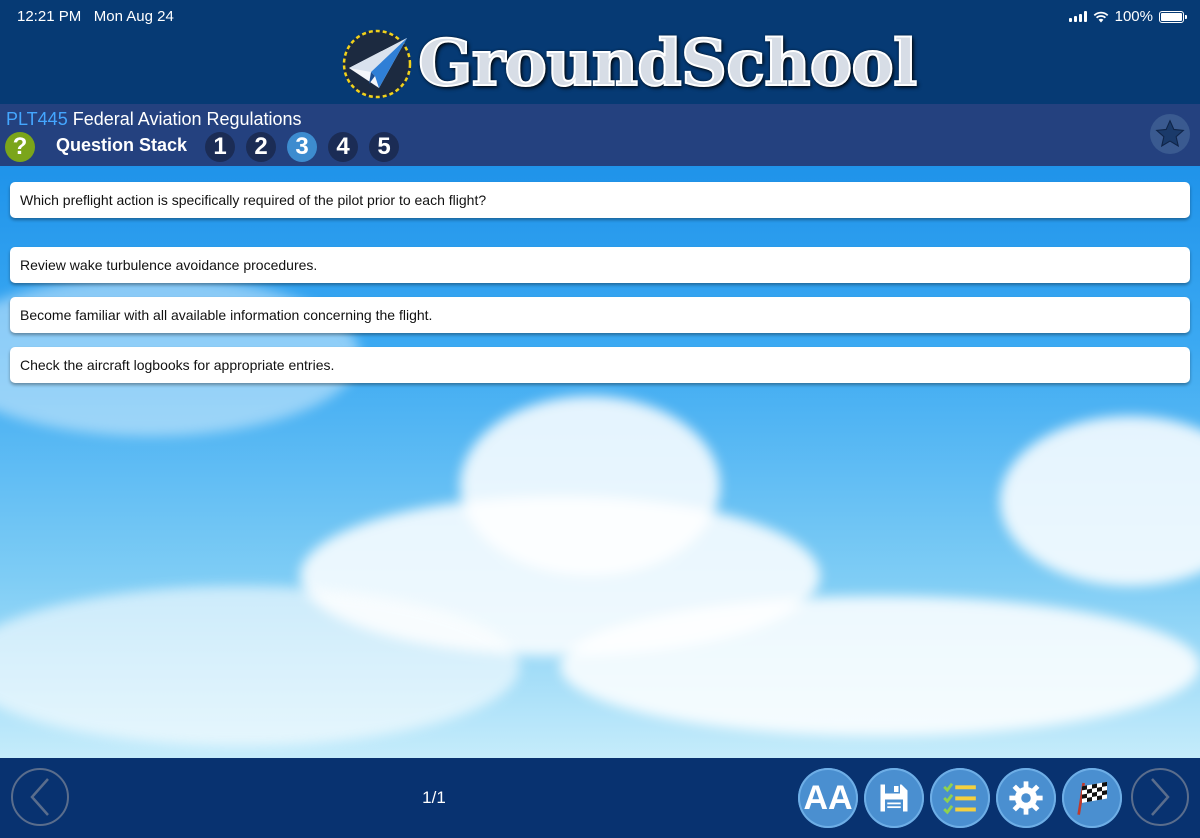 This screenshot has height=838, width=1200. Describe the element at coordinates (133, 16) in the screenshot. I see `status-date: Mon Aug 24` at that location.